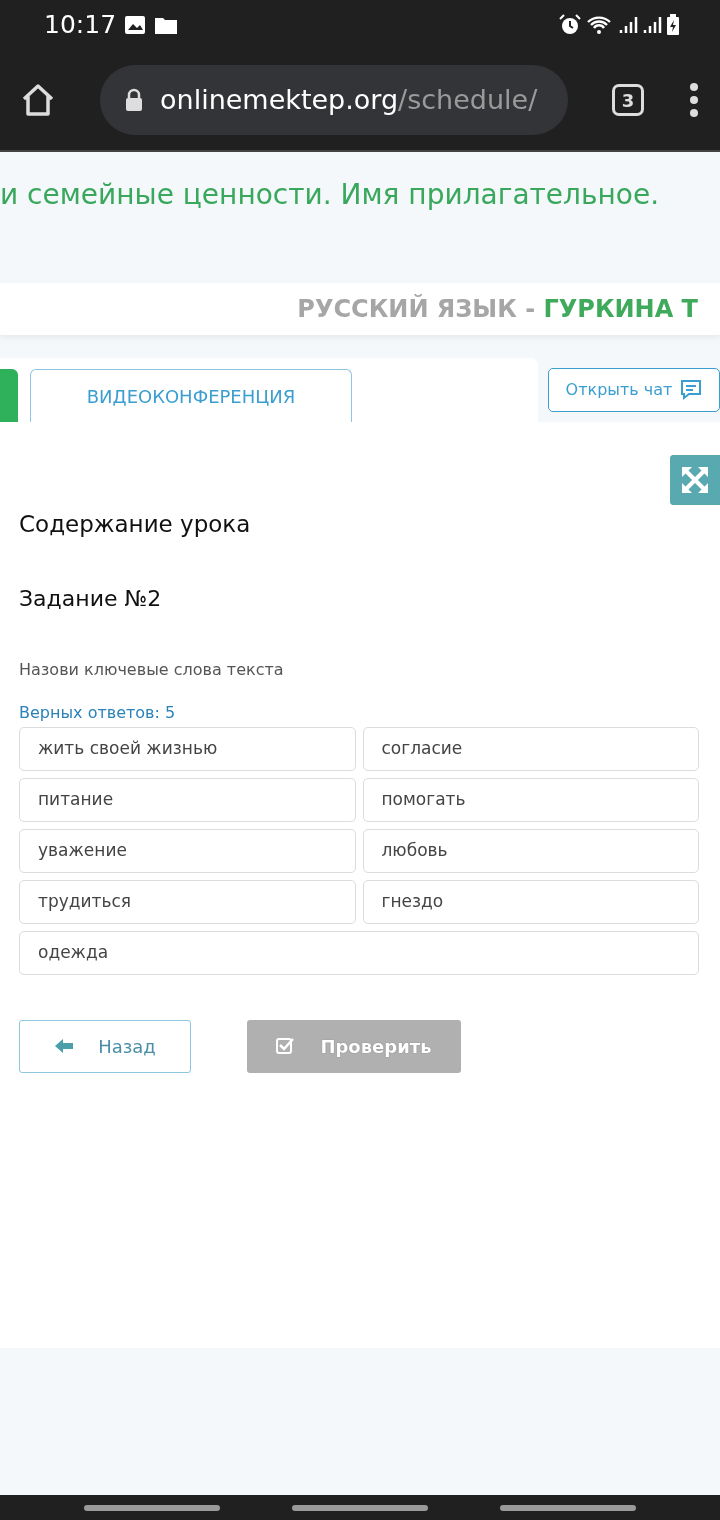 The image size is (720, 1520). What do you see at coordinates (530, 799) in the screenshot?
I see `answer-option: помогать` at bounding box center [530, 799].